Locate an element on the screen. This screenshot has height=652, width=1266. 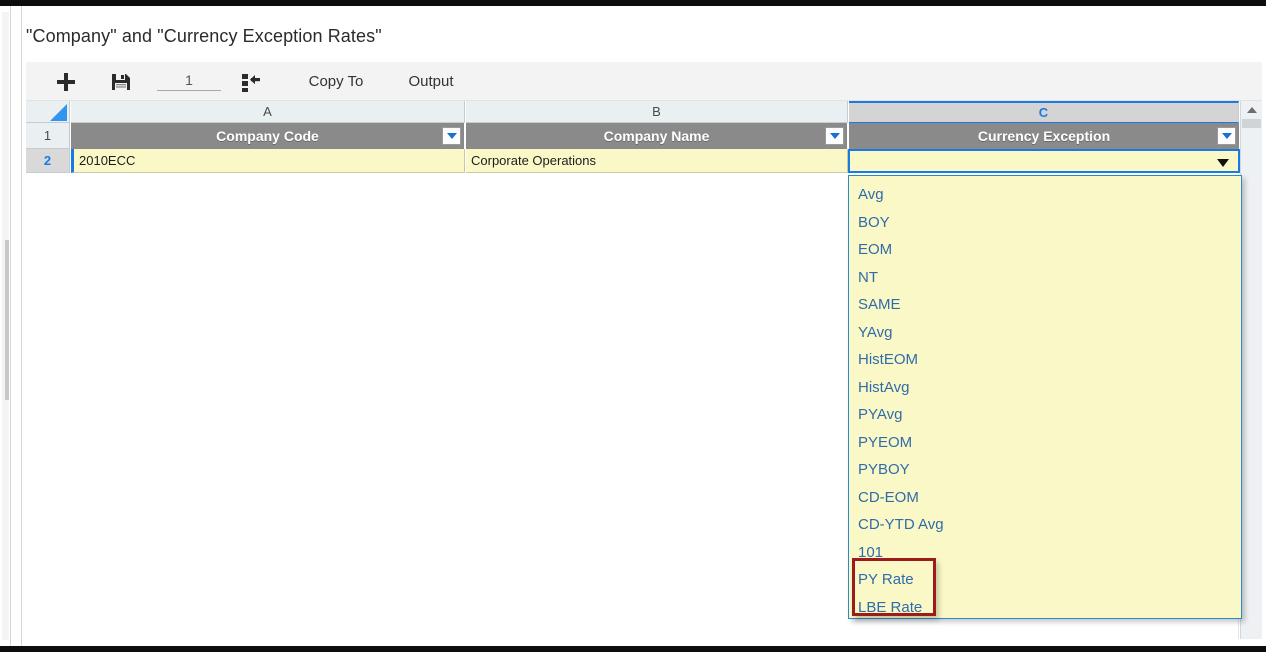
field-header-currency-exception: Currency Exception is located at coordinates (1044, 136).